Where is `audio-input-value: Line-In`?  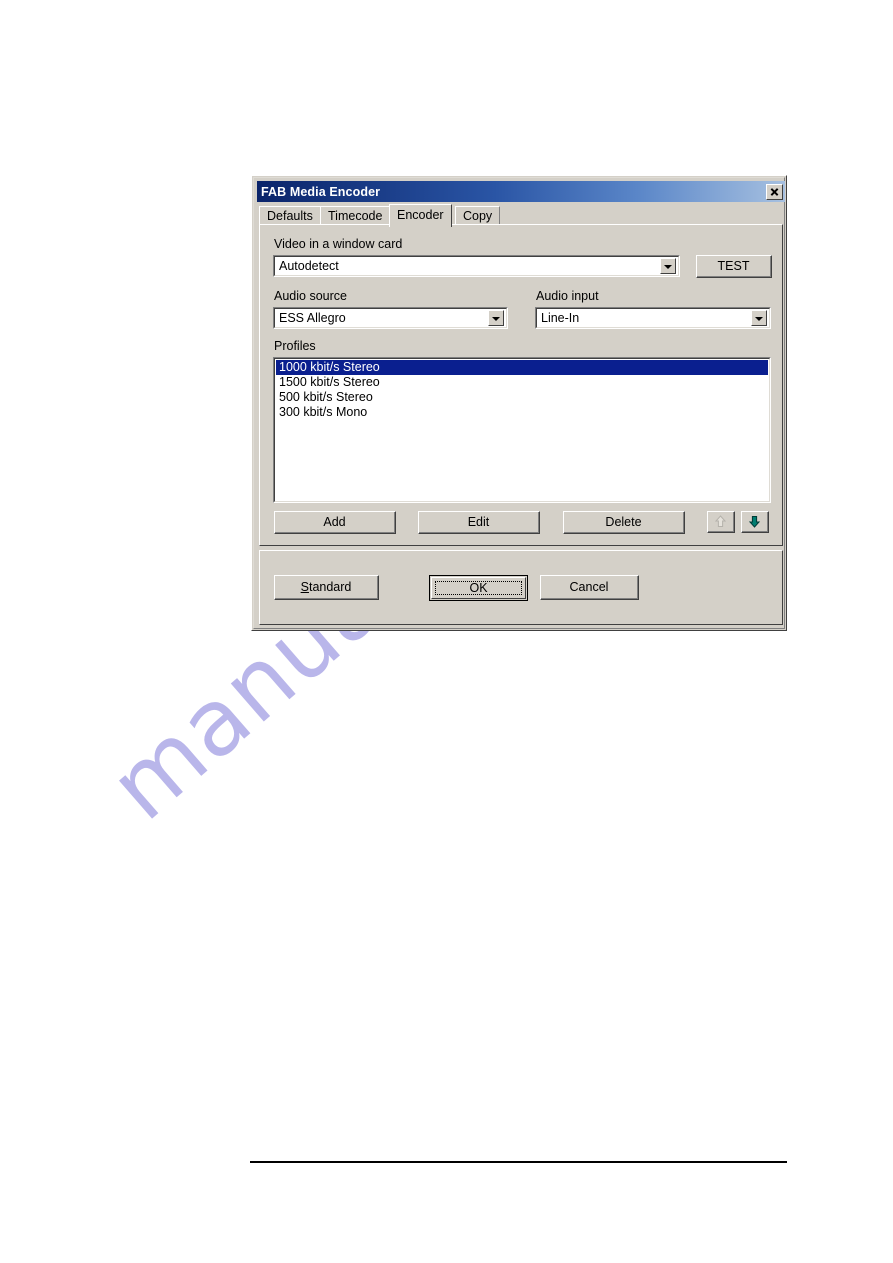 audio-input-value: Line-In is located at coordinates (560, 318).